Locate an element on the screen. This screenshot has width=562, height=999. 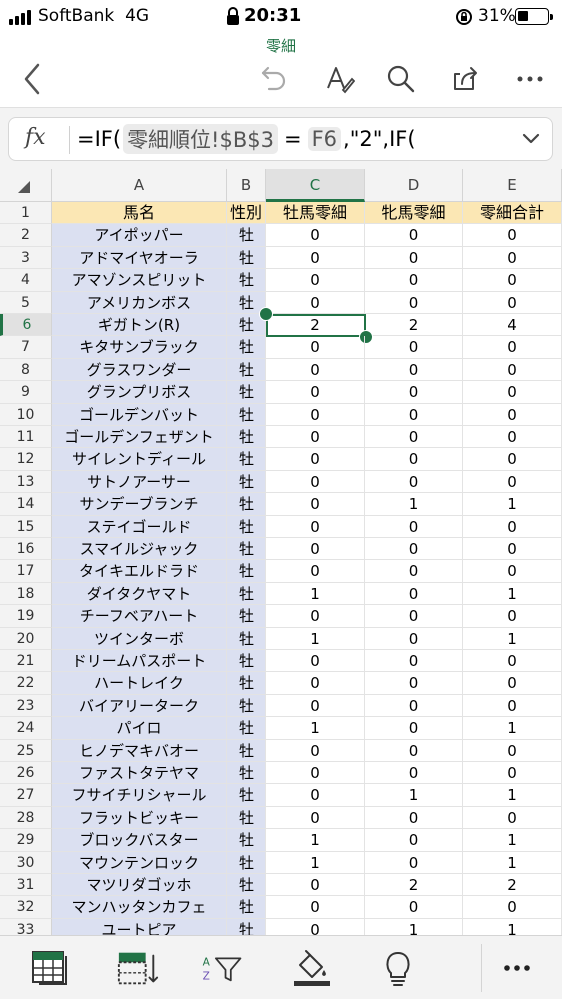
row-number: 5 is located at coordinates (26, 302).